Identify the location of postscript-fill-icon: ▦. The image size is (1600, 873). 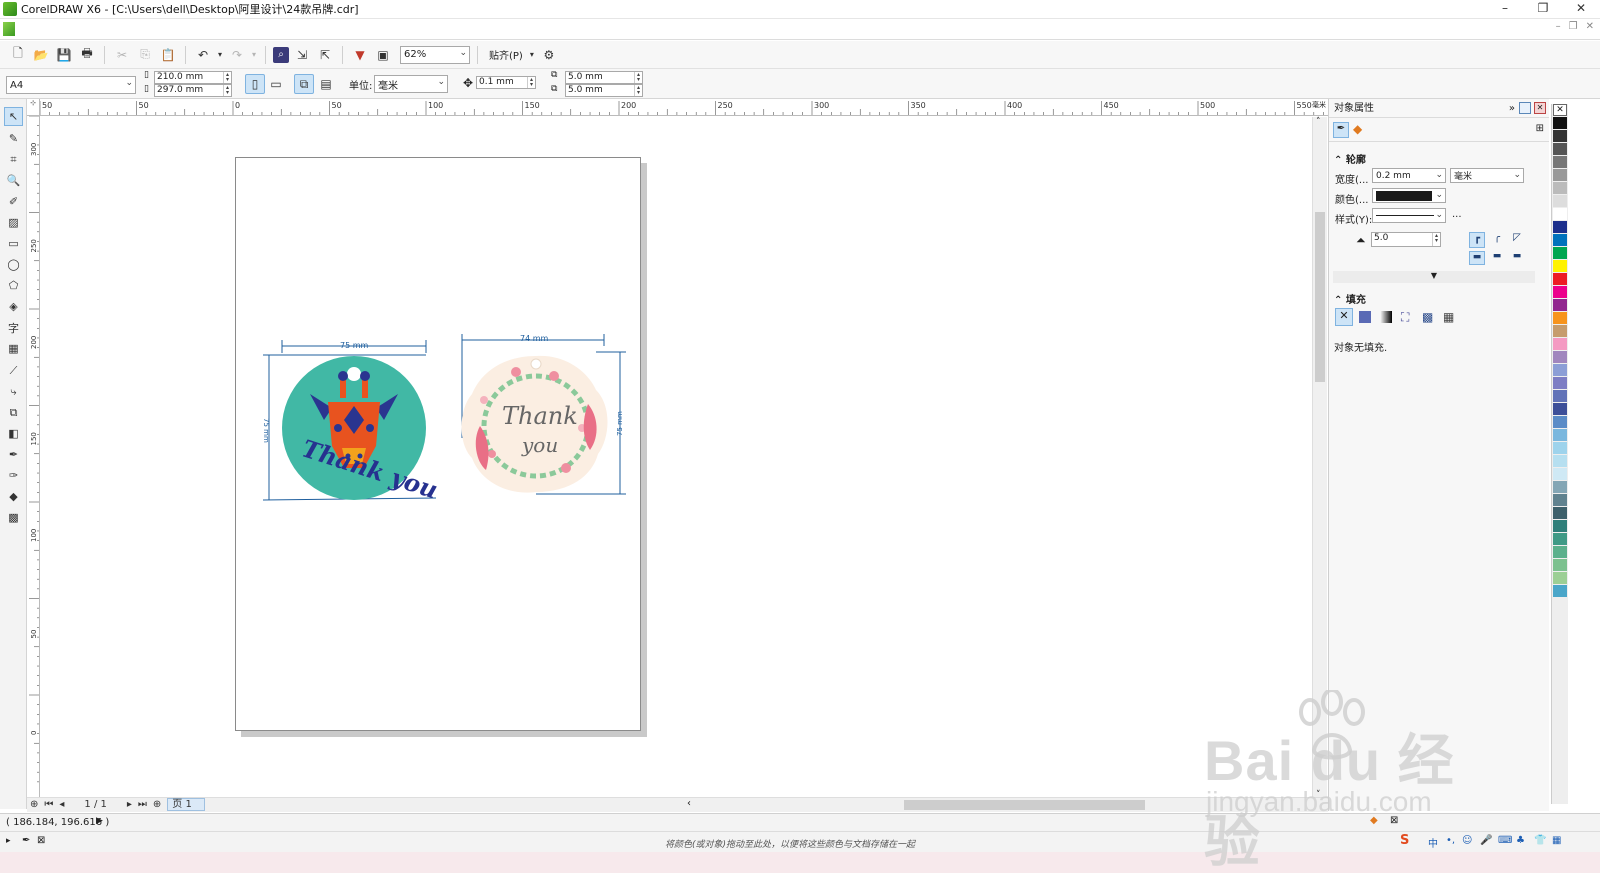
(1448, 317).